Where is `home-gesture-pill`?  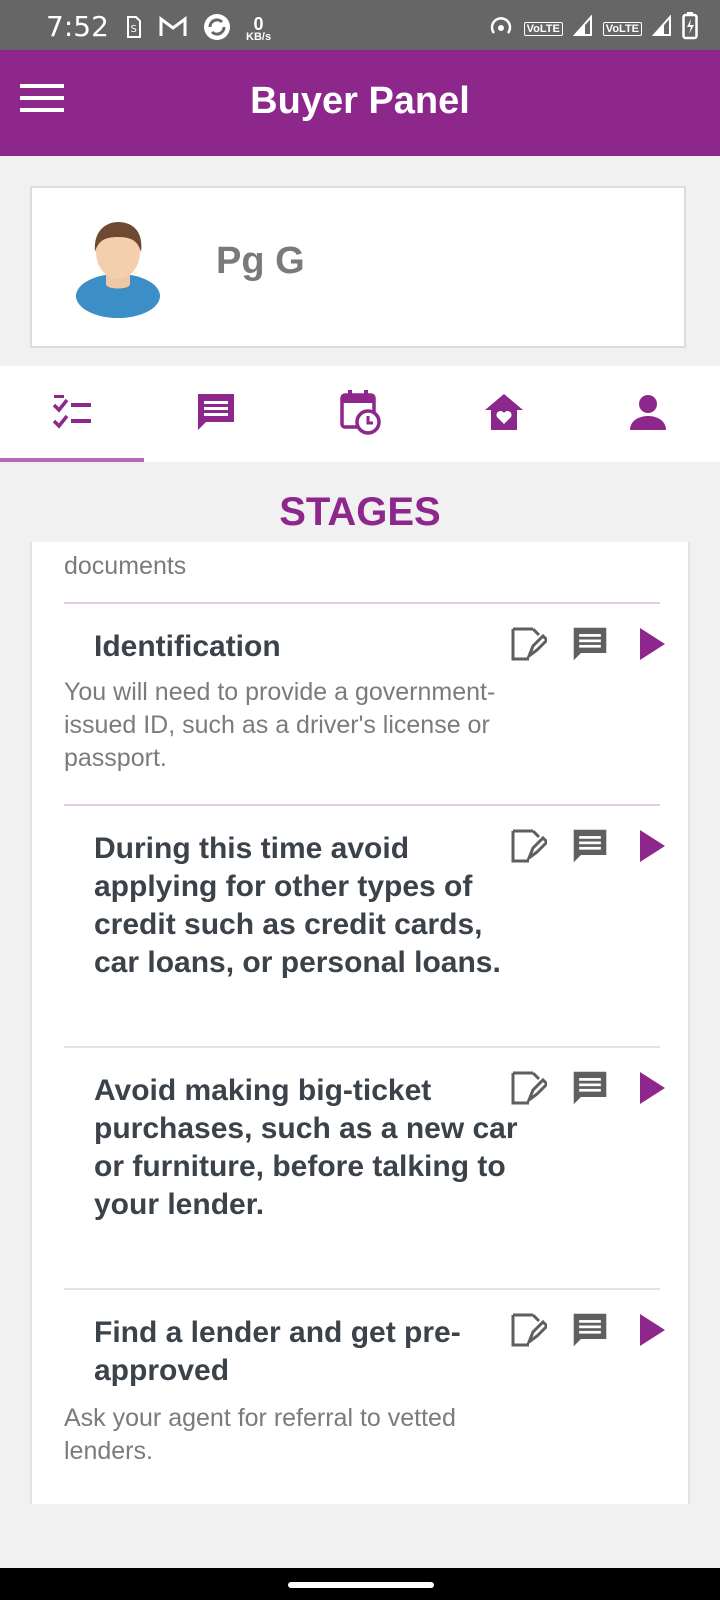
home-gesture-pill is located at coordinates (361, 1585).